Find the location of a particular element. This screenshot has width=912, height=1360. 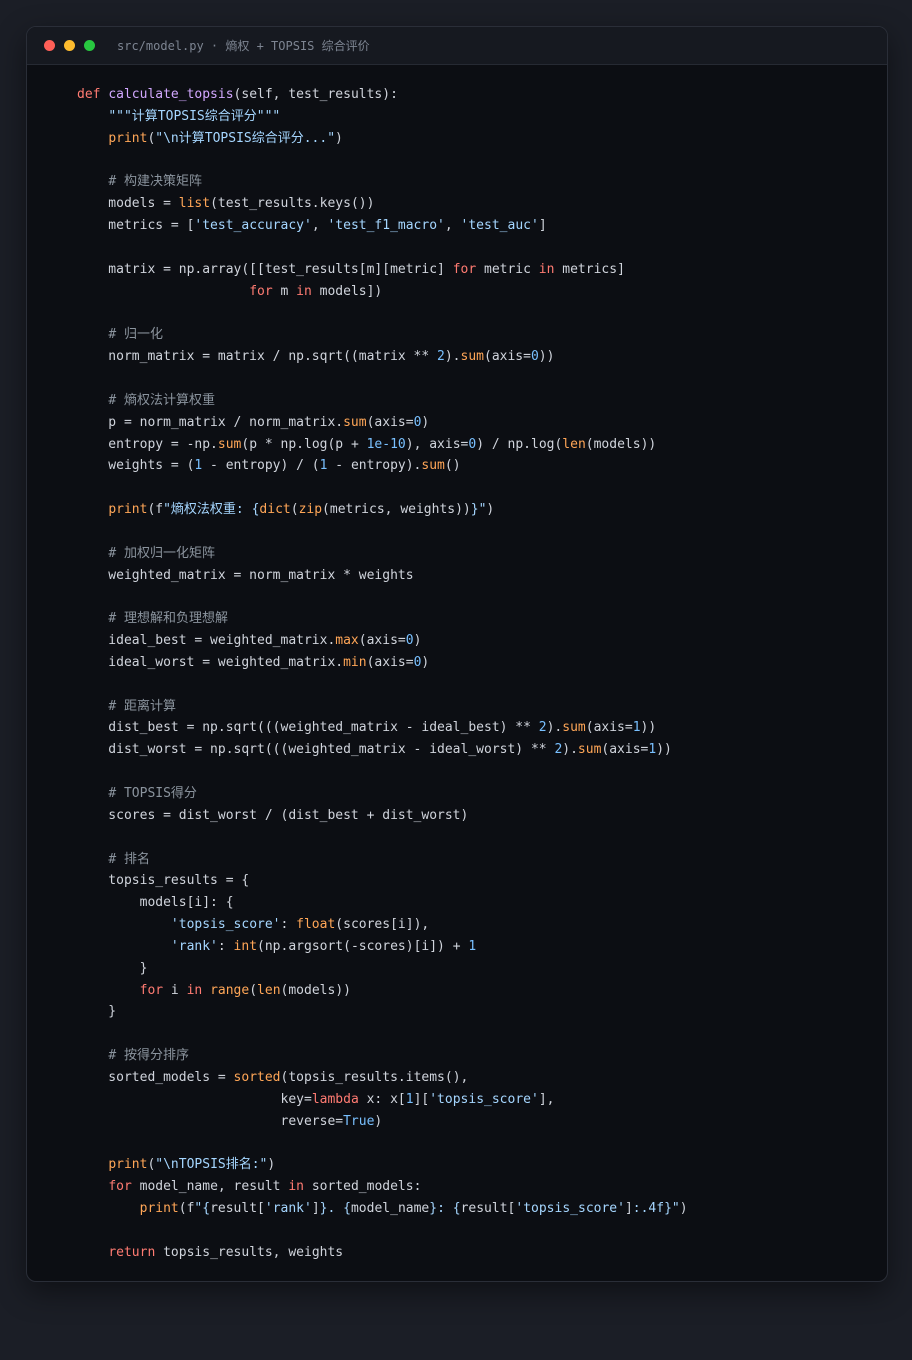

code-token: float is located at coordinates (316, 925).